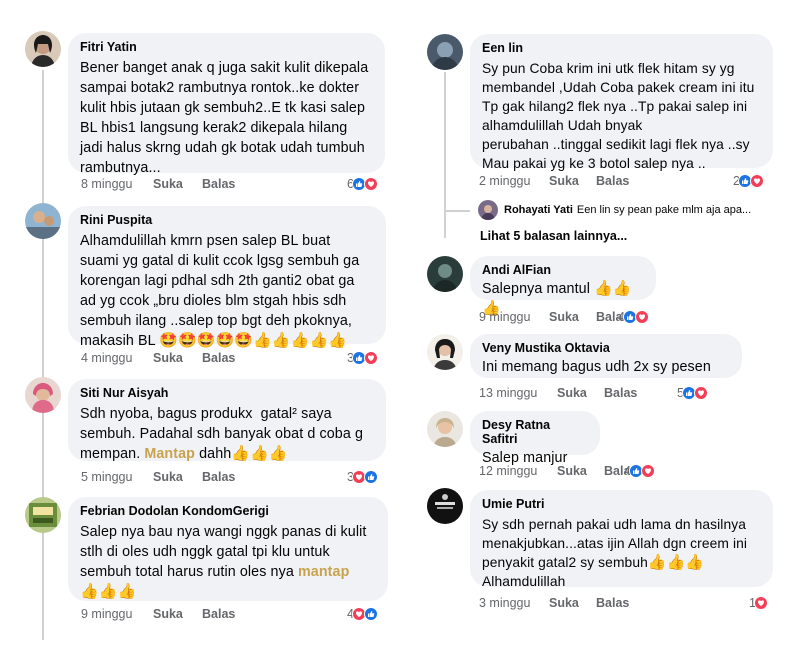  Describe the element at coordinates (504, 181) in the screenshot. I see `comment-time: 2 minggu` at that location.